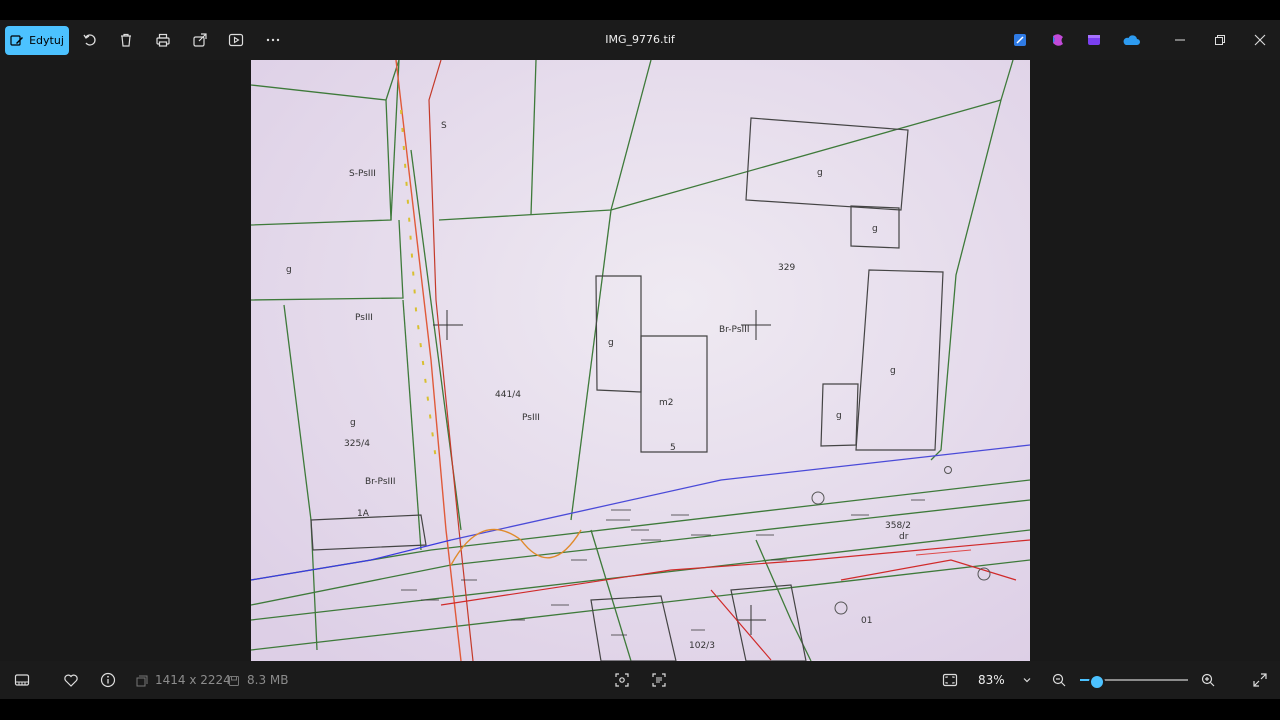 Image resolution: width=1280 pixels, height=720 pixels. I want to click on restore-button, so click(1220, 40).